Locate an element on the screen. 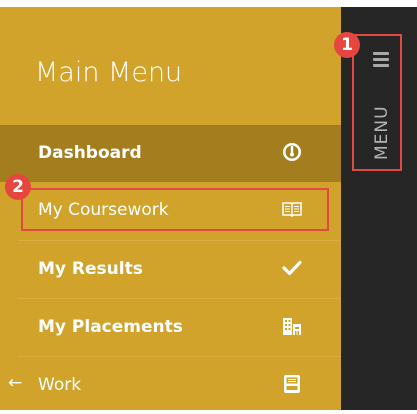 The image size is (417, 414). menu-item-label: My Results is located at coordinates (90, 269).